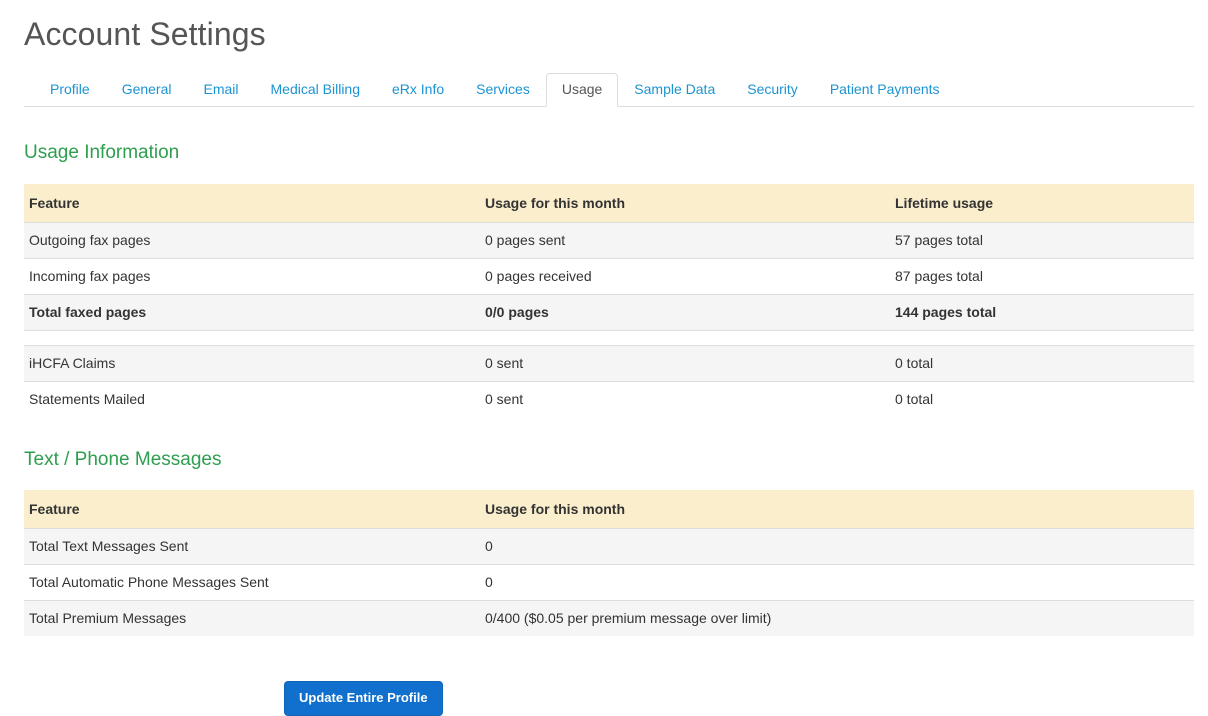 This screenshot has height=716, width=1208. Describe the element at coordinates (252, 399) in the screenshot. I see `cell-feature: Statements Mailed` at that location.